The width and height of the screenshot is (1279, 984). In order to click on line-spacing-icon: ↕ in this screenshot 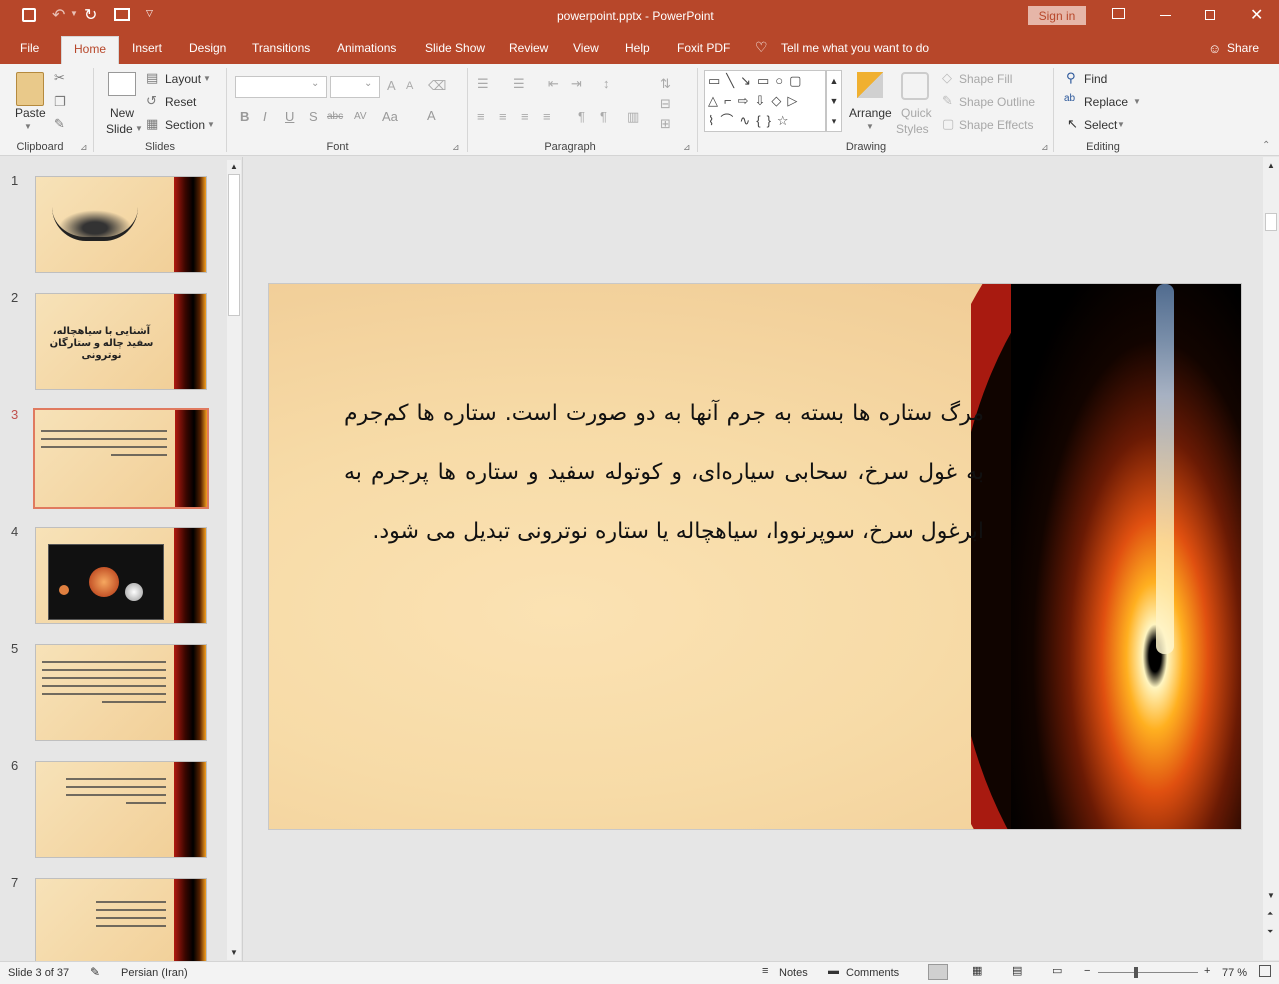, I will do `click(606, 83)`.